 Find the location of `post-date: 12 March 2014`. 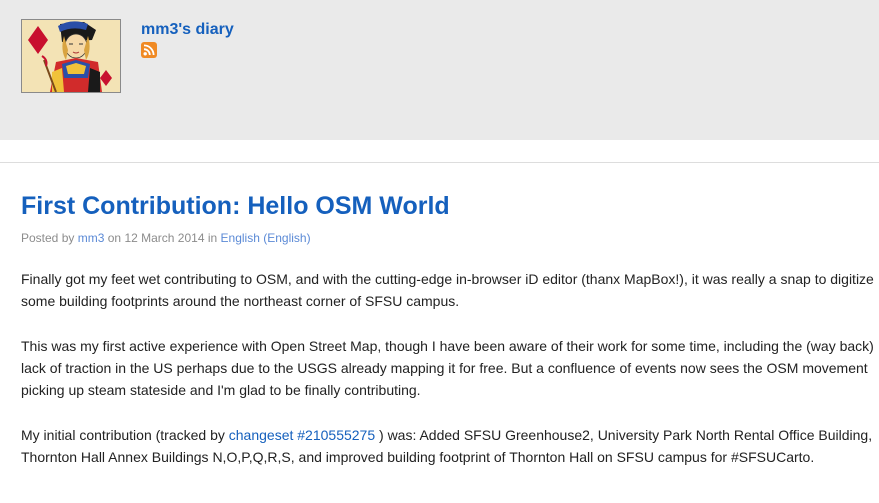

post-date: 12 March 2014 is located at coordinates (164, 238).